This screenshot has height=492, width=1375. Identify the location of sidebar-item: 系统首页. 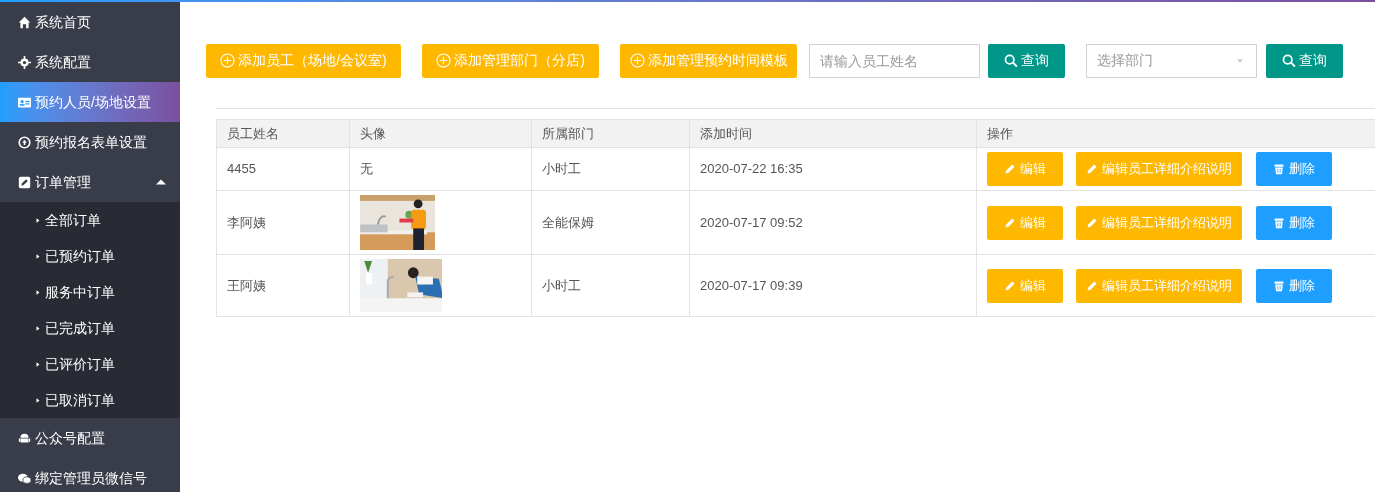
(90, 22).